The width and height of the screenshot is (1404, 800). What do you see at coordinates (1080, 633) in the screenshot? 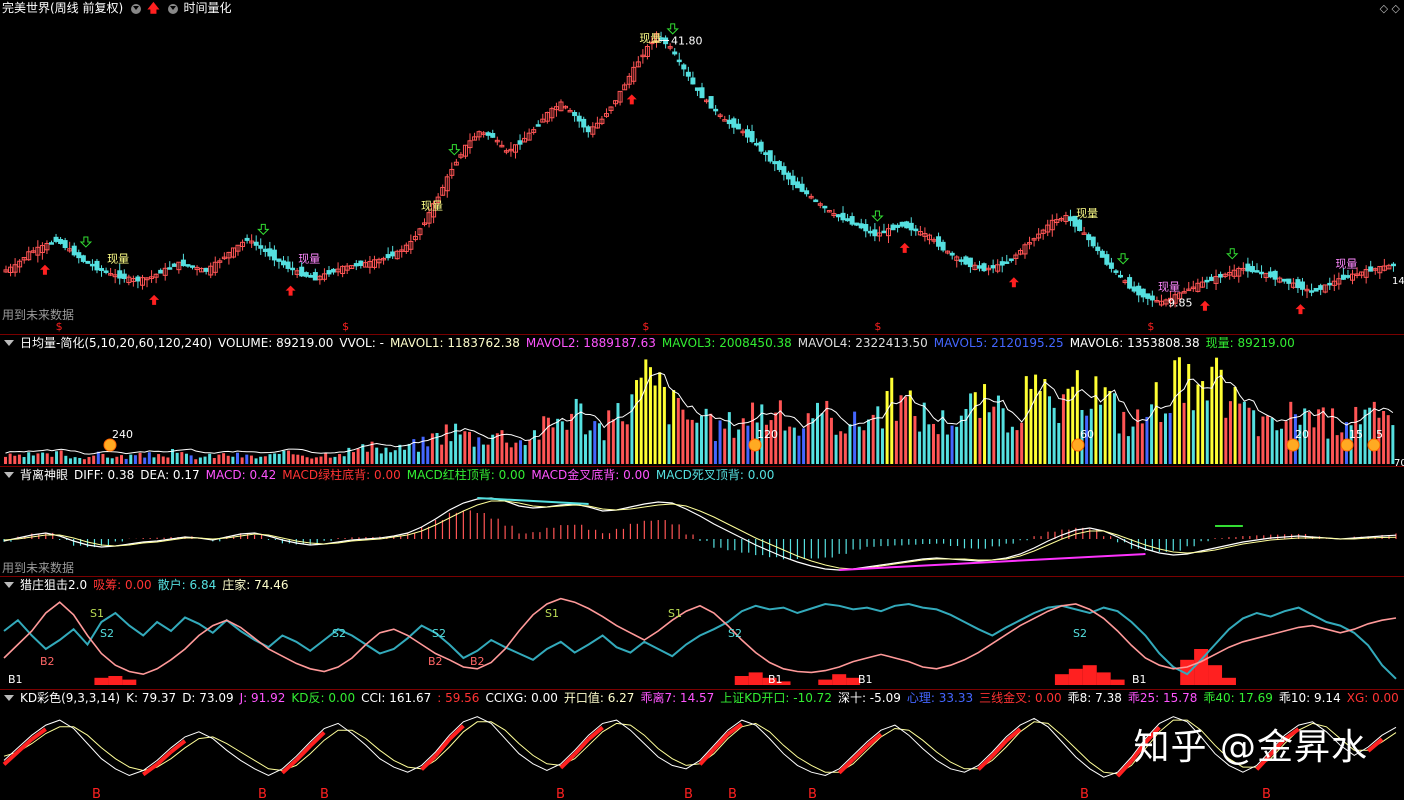
I see `signal-label: S2` at bounding box center [1080, 633].